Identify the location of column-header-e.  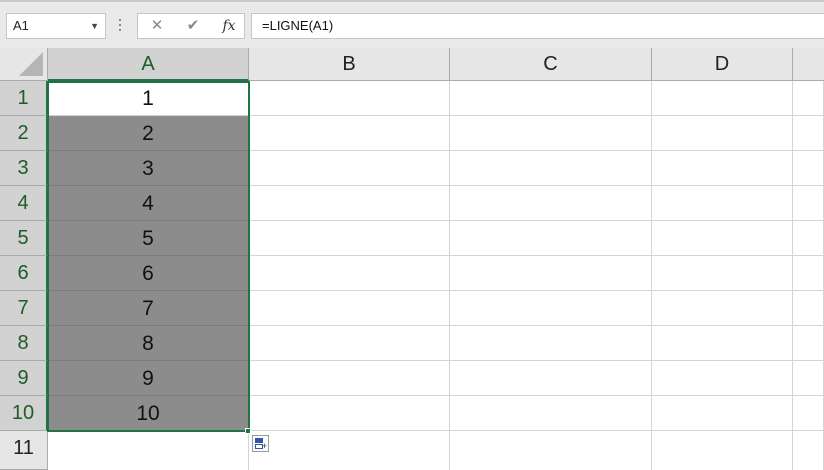
(808, 64).